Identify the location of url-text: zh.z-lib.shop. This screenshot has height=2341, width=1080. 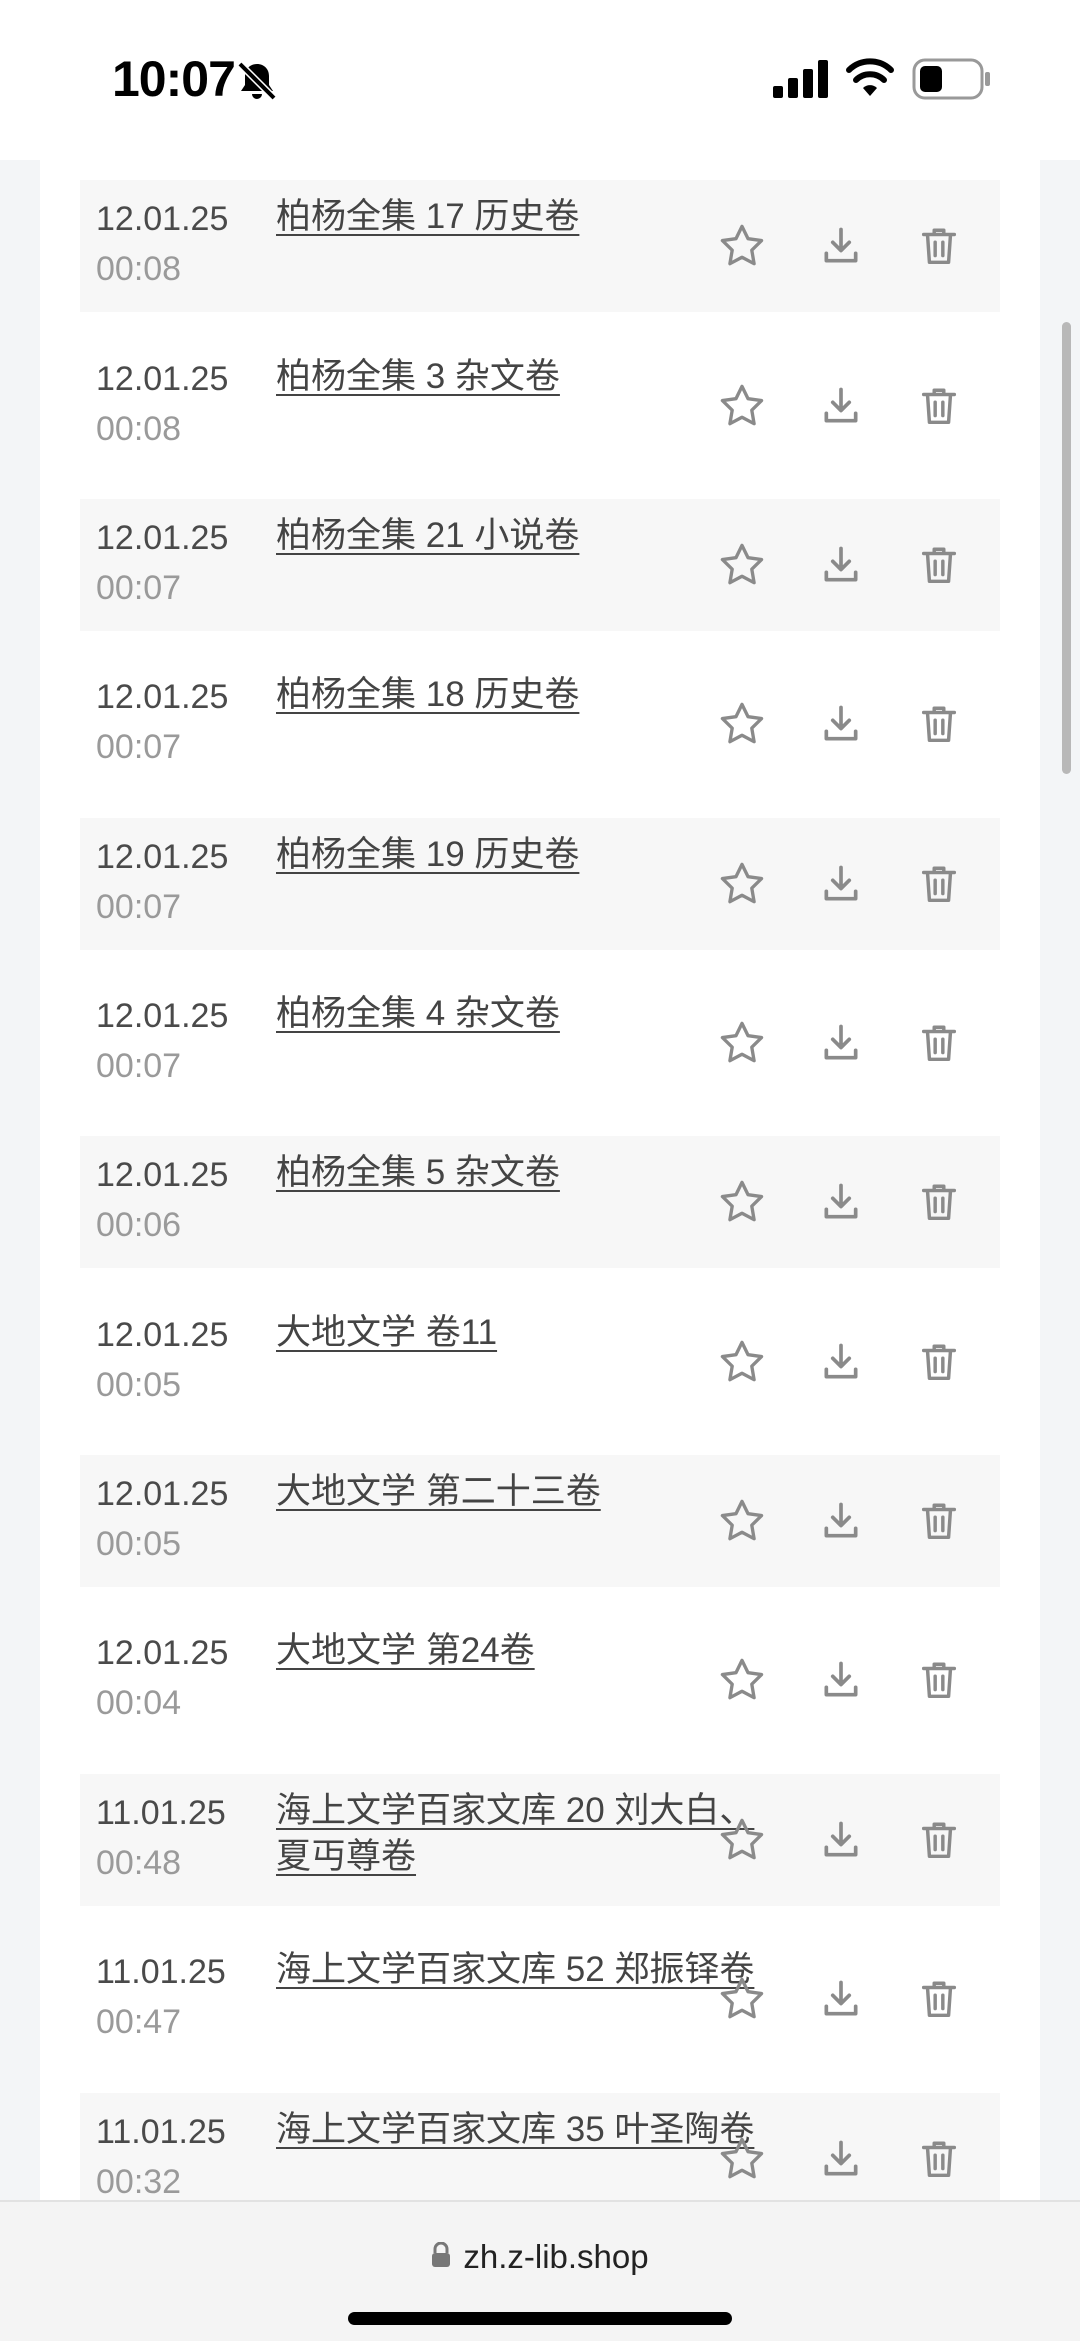
(556, 2256).